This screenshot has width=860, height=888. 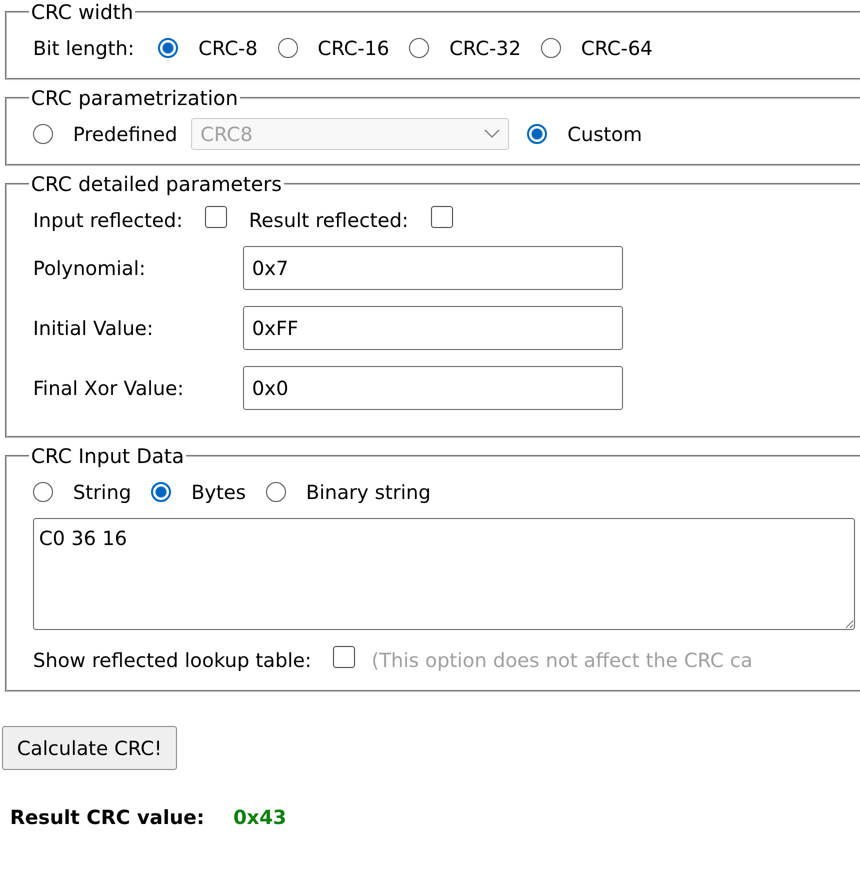 What do you see at coordinates (228, 48) in the screenshot?
I see `radio-label: CRC-8` at bounding box center [228, 48].